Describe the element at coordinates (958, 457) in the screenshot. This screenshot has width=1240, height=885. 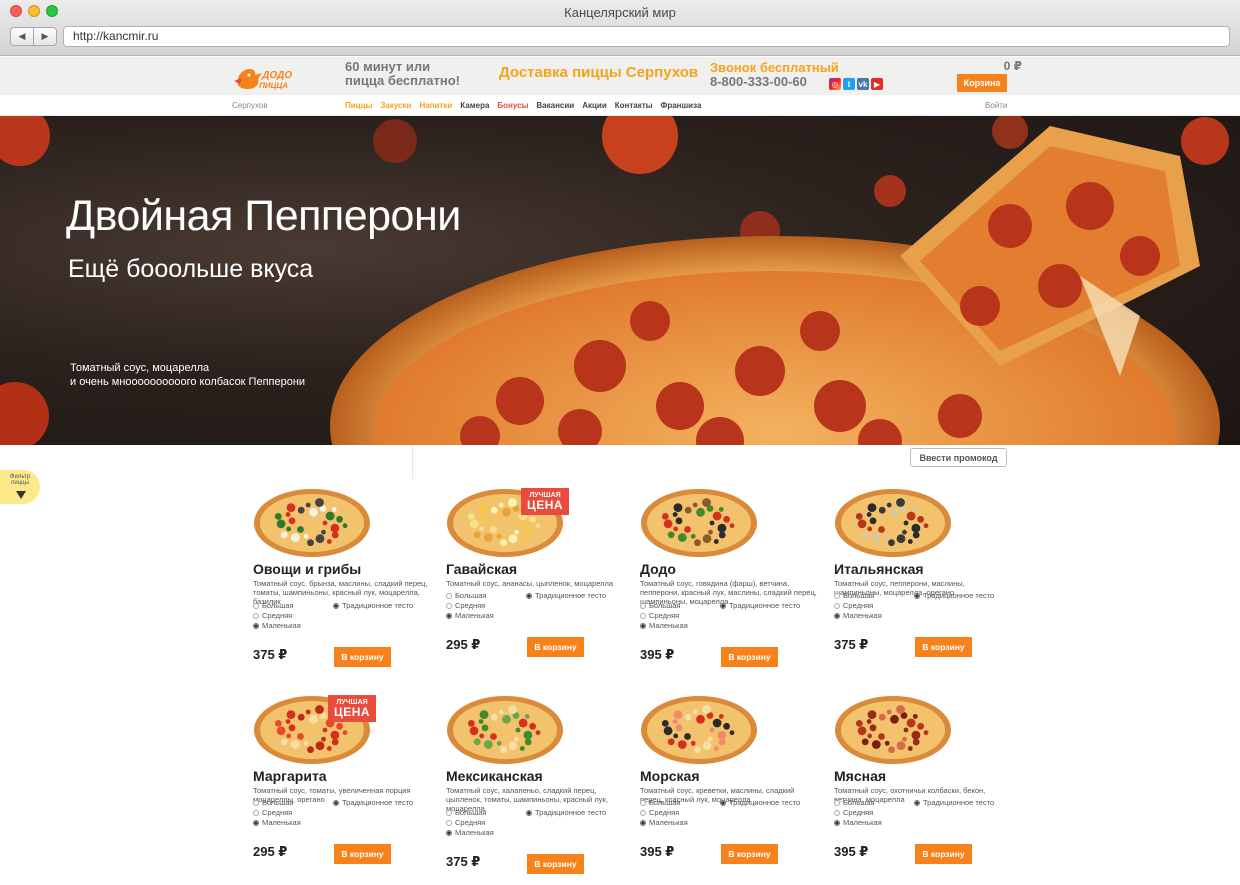
I see `promo-code-button: Ввести промокод` at that location.